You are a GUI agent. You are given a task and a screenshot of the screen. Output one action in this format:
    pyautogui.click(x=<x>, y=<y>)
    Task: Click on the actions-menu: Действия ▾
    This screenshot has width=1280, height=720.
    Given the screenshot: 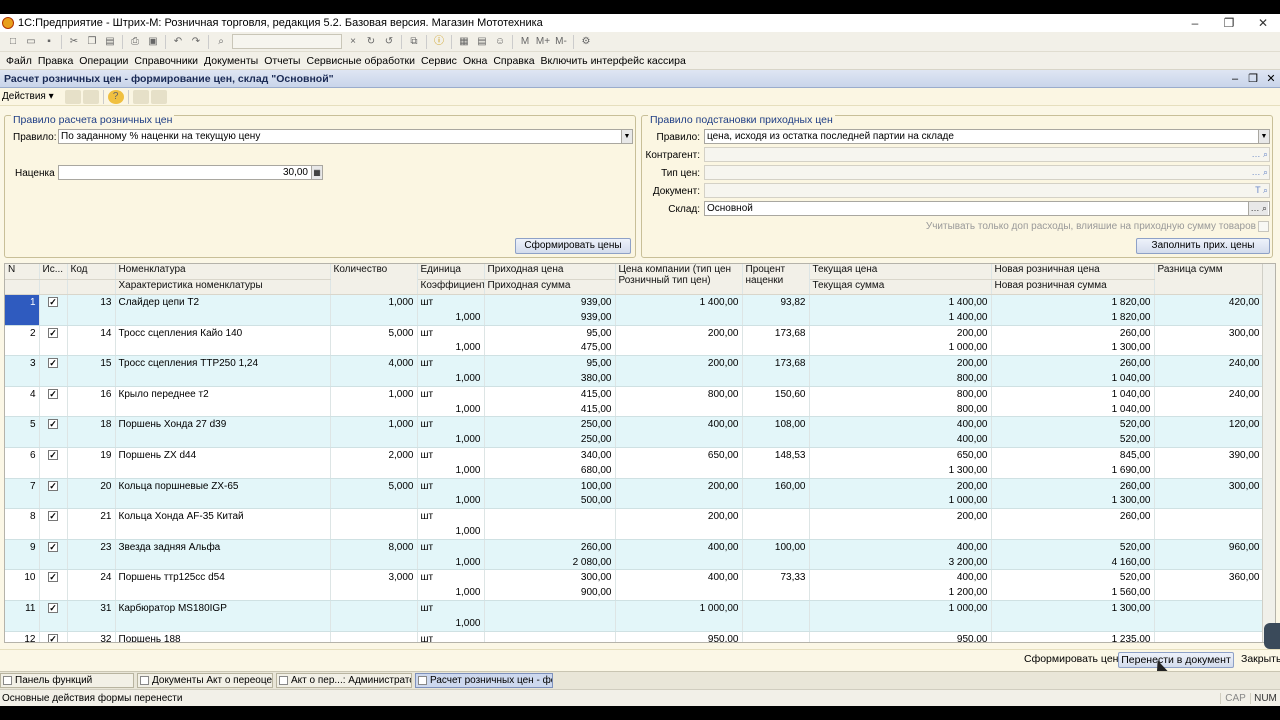 What is the action you would take?
    pyautogui.click(x=28, y=96)
    